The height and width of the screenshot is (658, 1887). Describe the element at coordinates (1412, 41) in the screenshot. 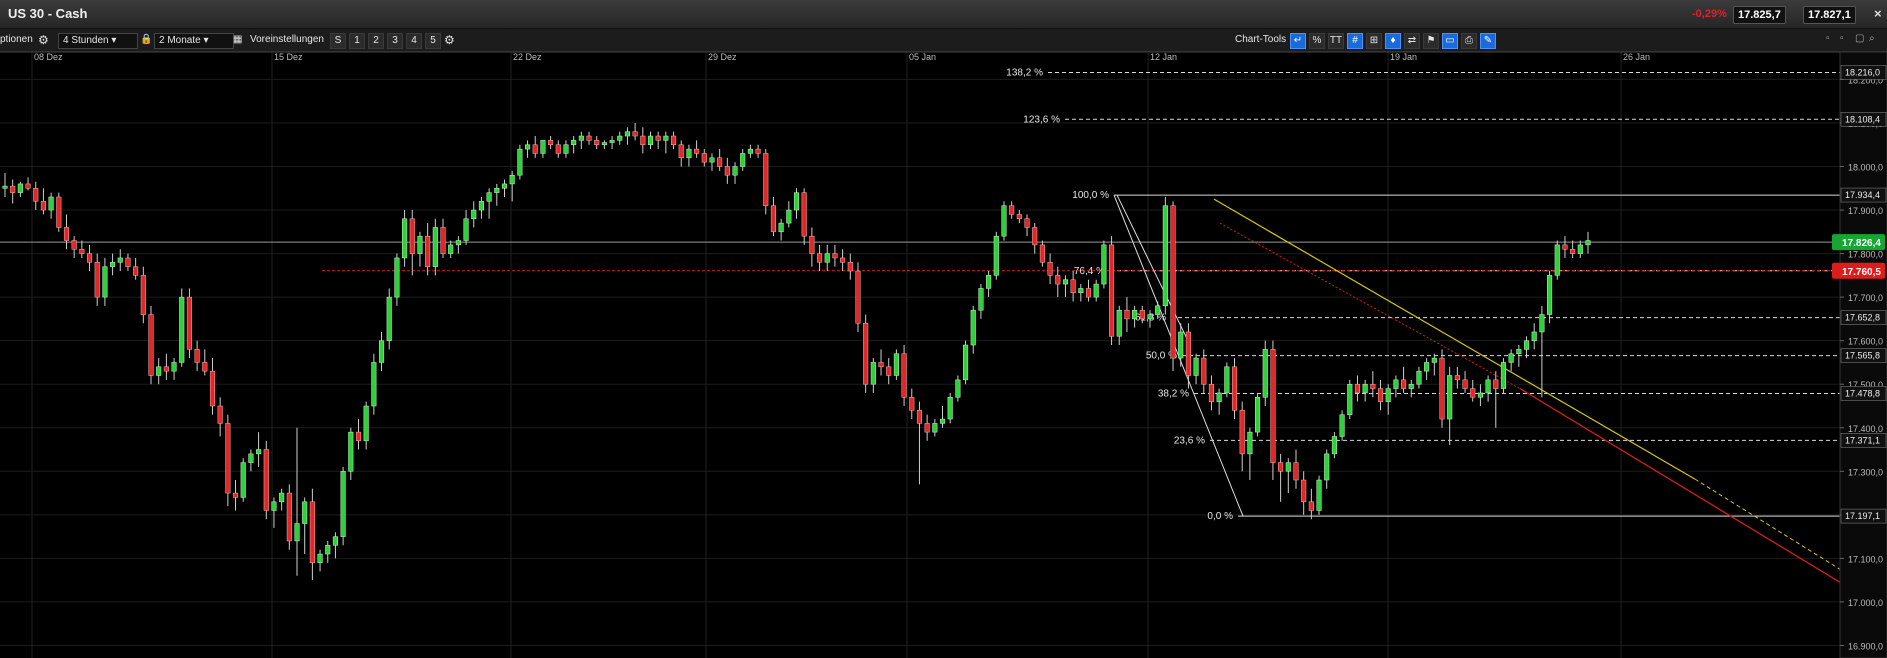

I see `compare-tool-icon: ⇄` at that location.